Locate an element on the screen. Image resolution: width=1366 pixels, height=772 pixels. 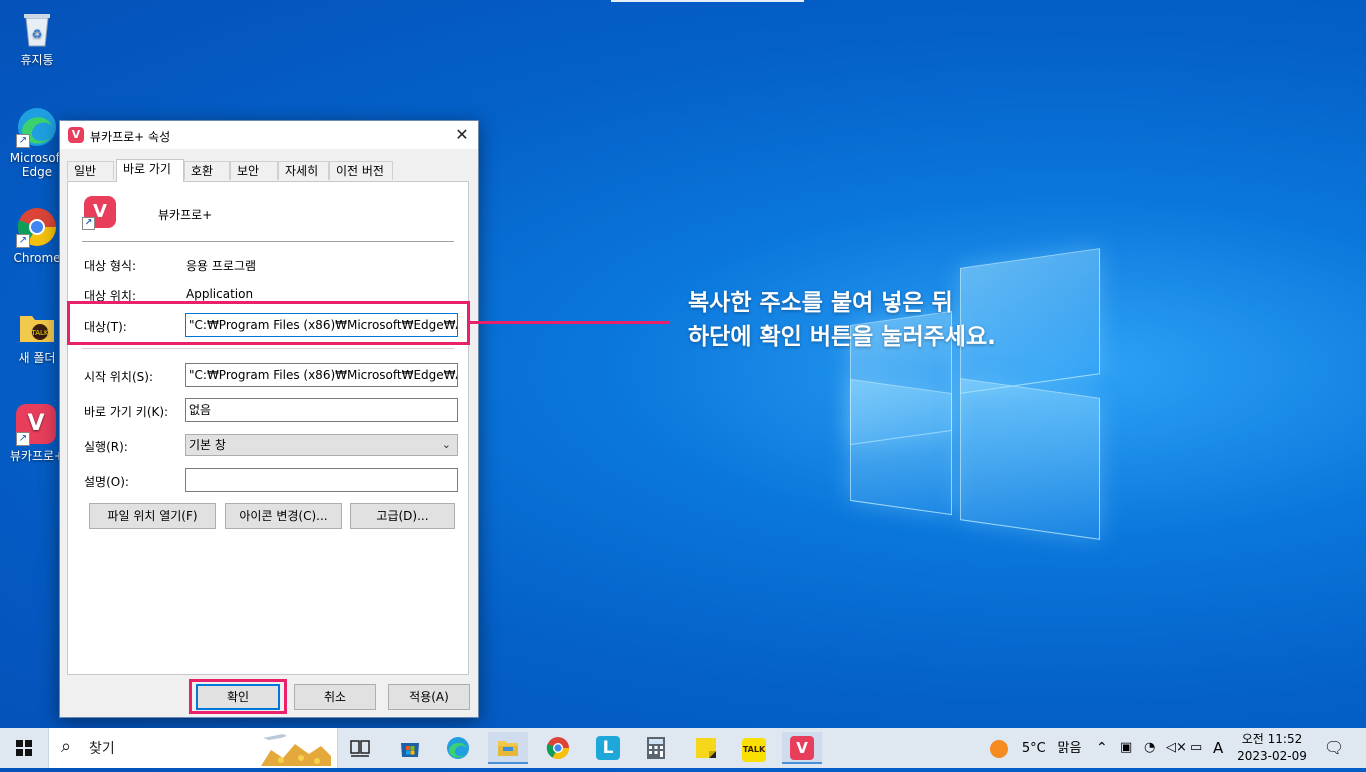
target-location-value: Application is located at coordinates (220, 294).